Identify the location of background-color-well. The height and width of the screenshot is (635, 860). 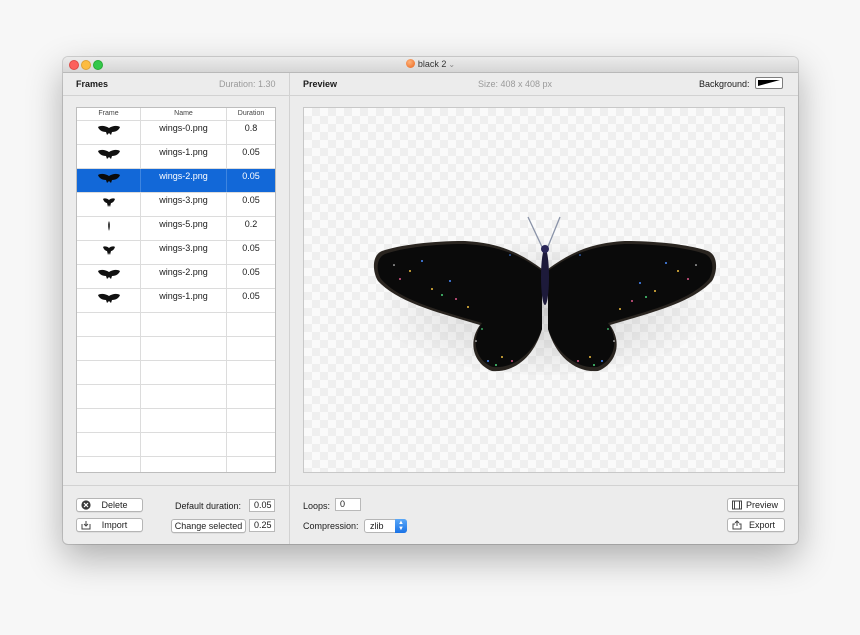
(769, 83).